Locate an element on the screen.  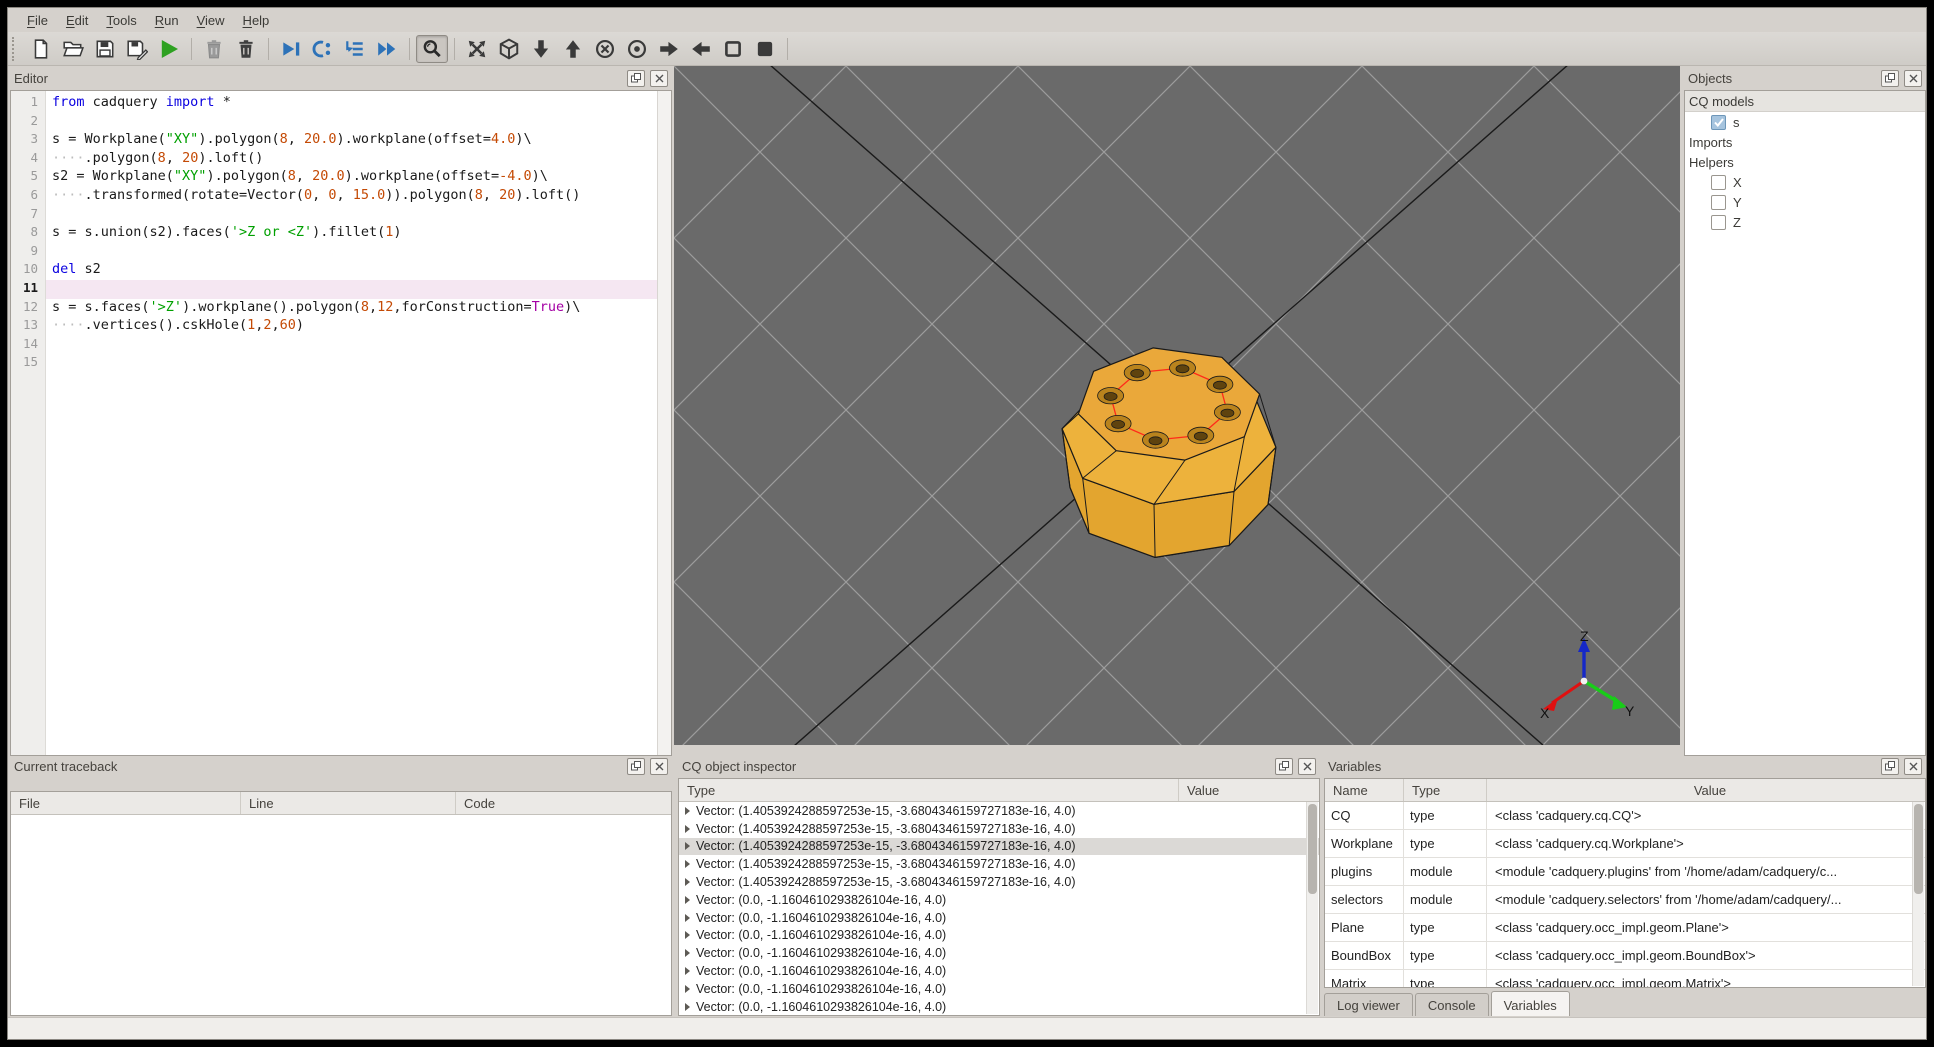
variables-col-type: Type is located at coordinates (1445, 790).